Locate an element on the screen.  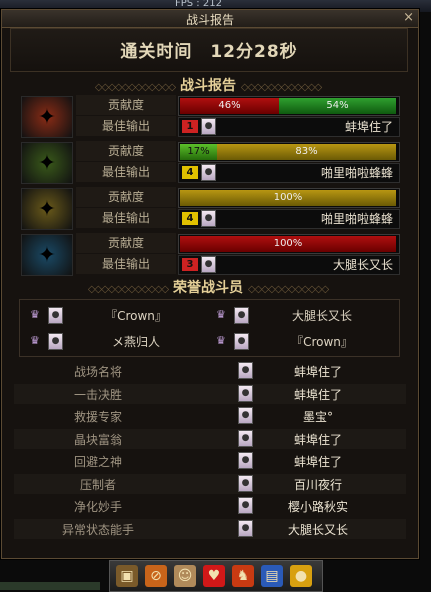
player-block: ✦ 贡献度 100% 最佳输出 3 ● 大腿长又长 is located at coordinates (209, 255).